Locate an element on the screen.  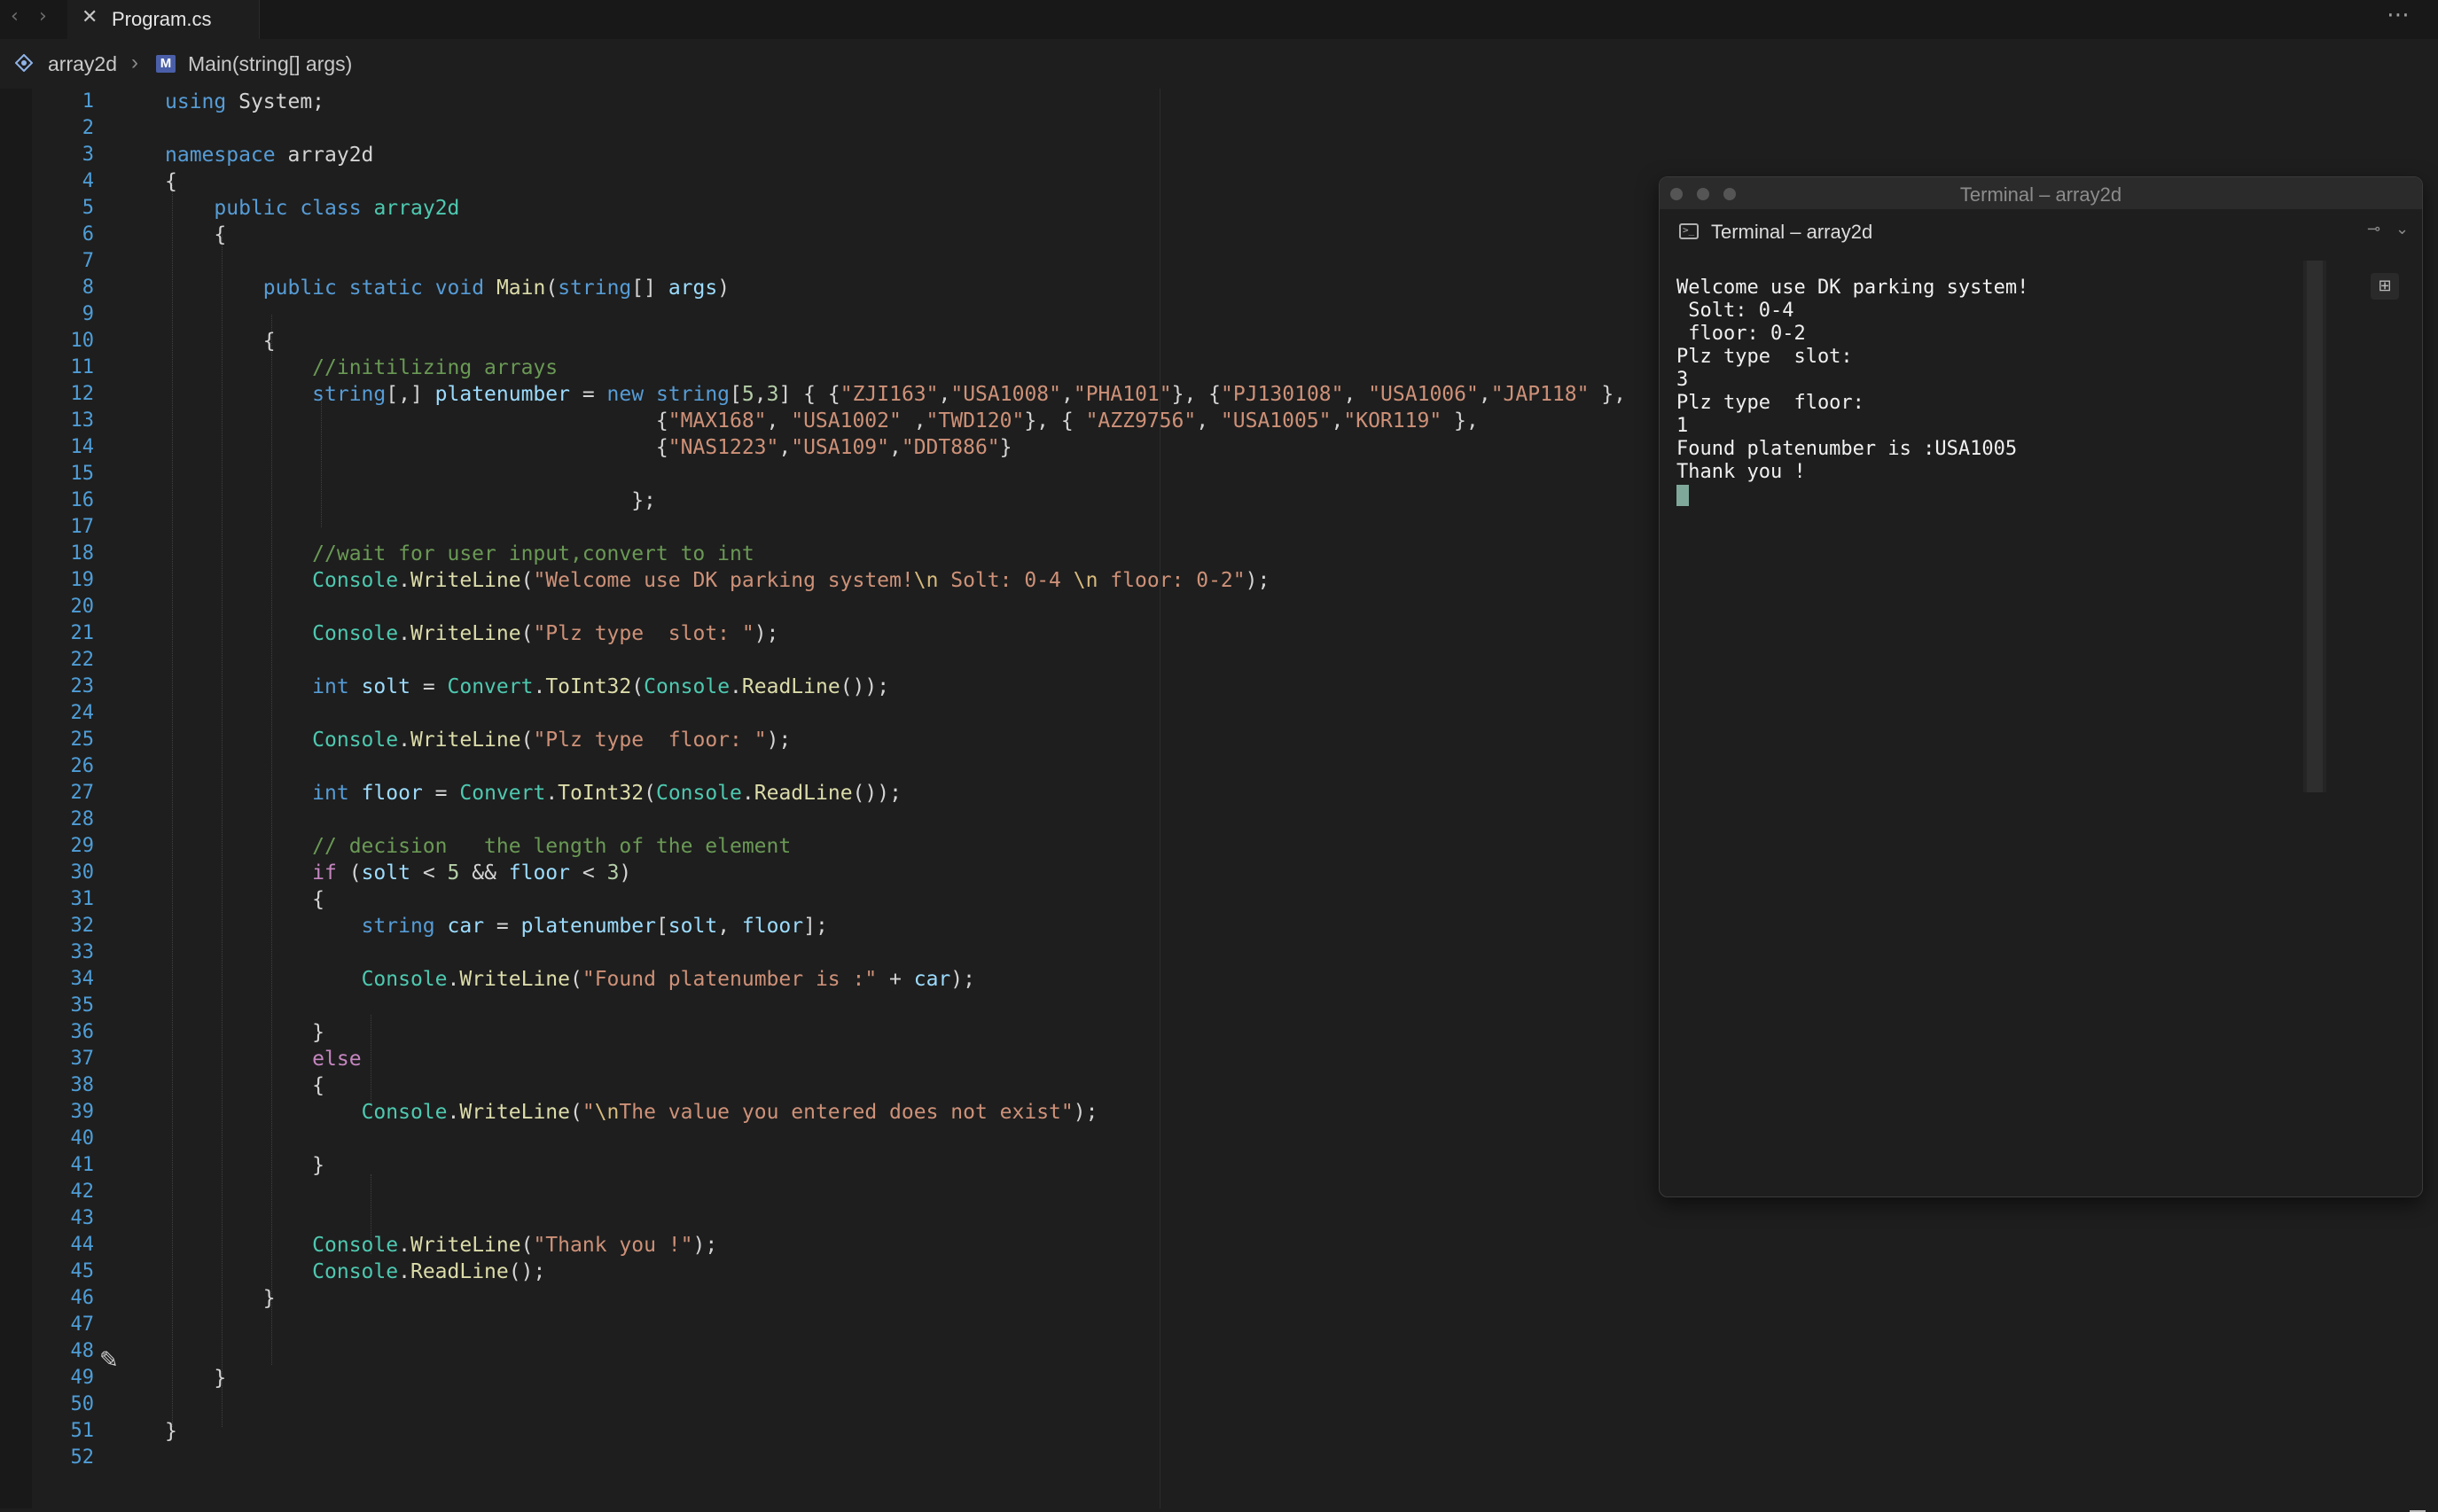
code-line: Console.WriteLine("Plz type floor: "); is located at coordinates (895, 740).